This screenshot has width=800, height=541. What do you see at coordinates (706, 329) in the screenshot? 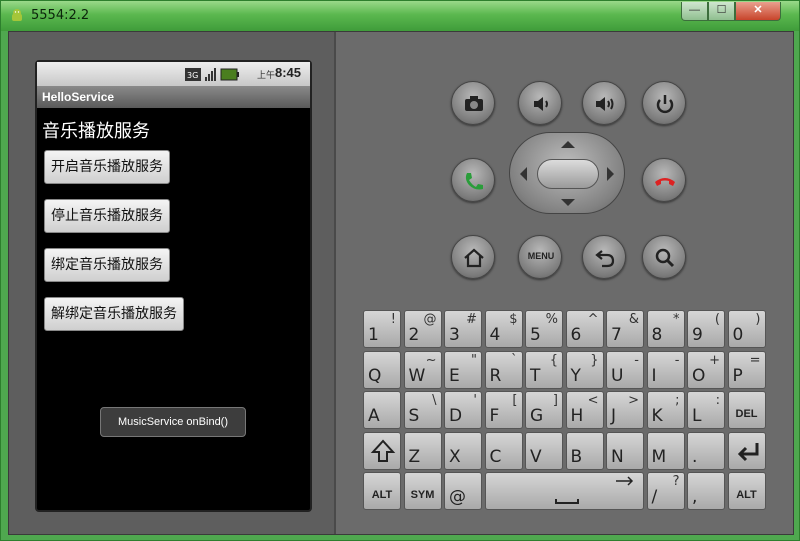
I see `key-9: 9(` at bounding box center [706, 329].